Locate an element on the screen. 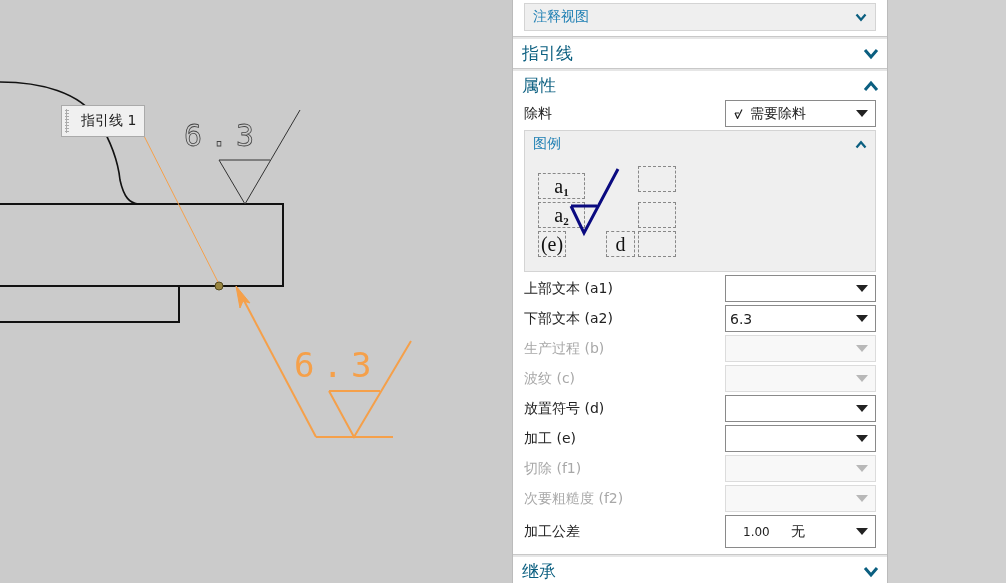 The width and height of the screenshot is (1006, 583). dropdown: 需要除料 is located at coordinates (800, 113).